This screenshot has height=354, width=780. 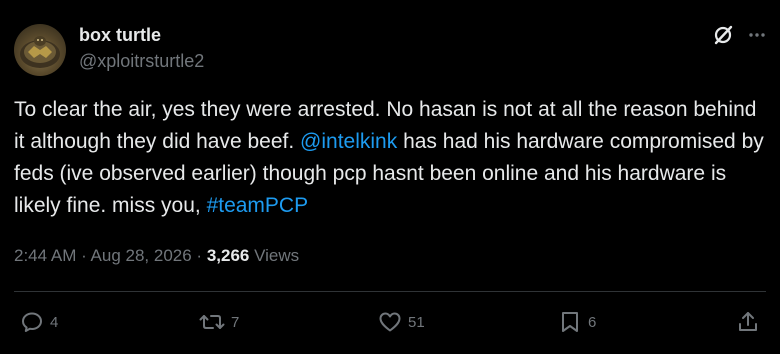 I want to click on views-count: 3,266, so click(x=228, y=255).